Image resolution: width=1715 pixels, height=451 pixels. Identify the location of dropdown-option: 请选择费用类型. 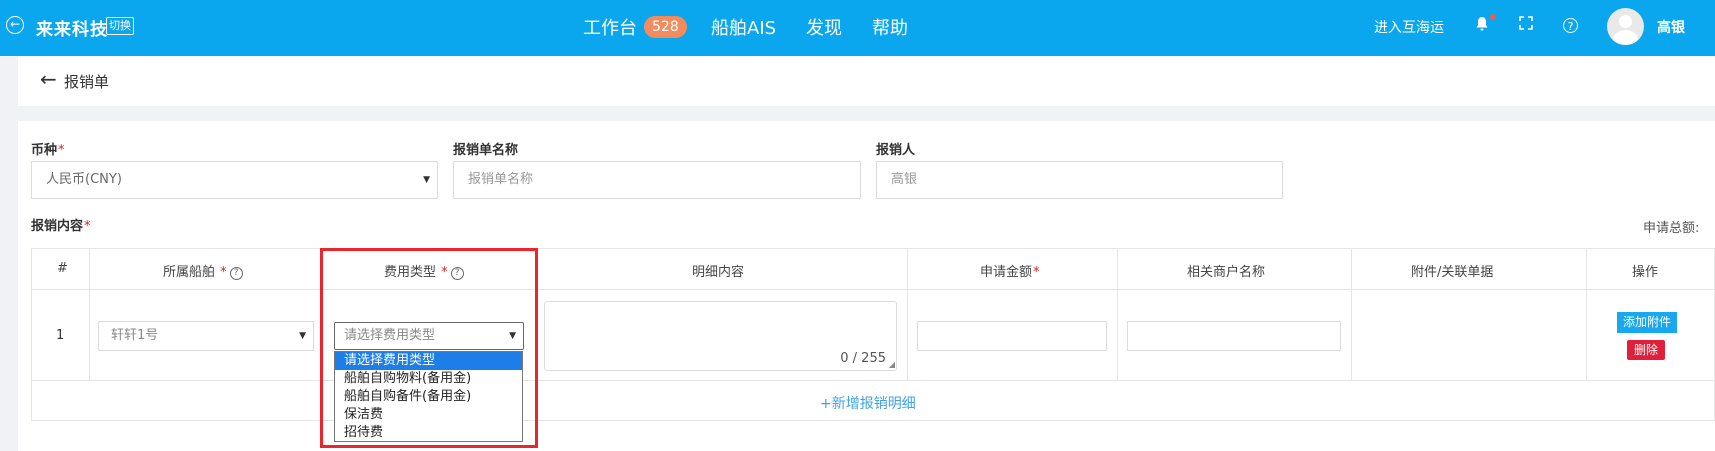
(428, 361).